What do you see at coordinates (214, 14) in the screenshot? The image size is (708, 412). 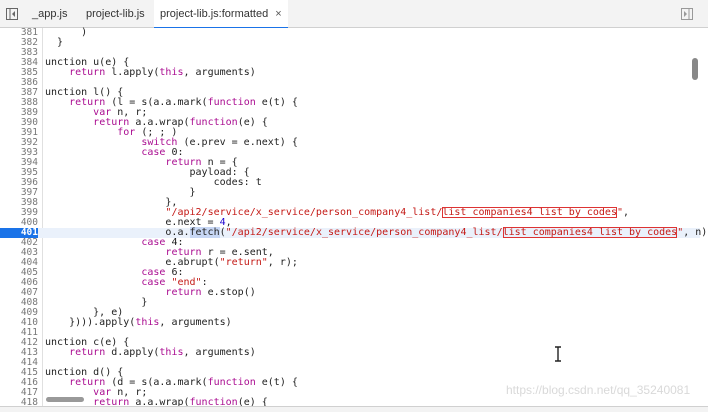 I see `tab-label: project-lib.js:formatted` at bounding box center [214, 14].